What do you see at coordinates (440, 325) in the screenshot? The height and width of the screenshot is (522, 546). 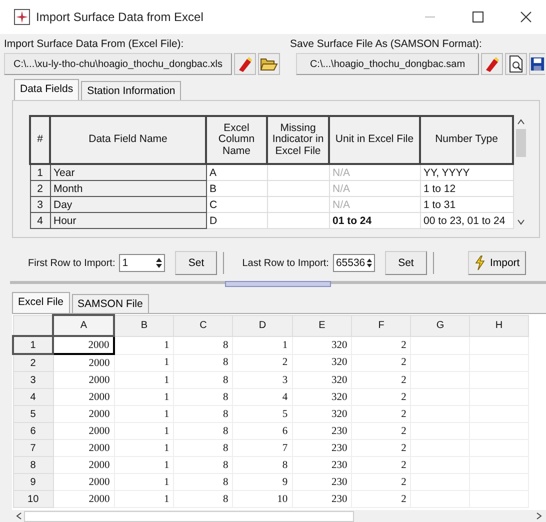 I see `column-header: G` at bounding box center [440, 325].